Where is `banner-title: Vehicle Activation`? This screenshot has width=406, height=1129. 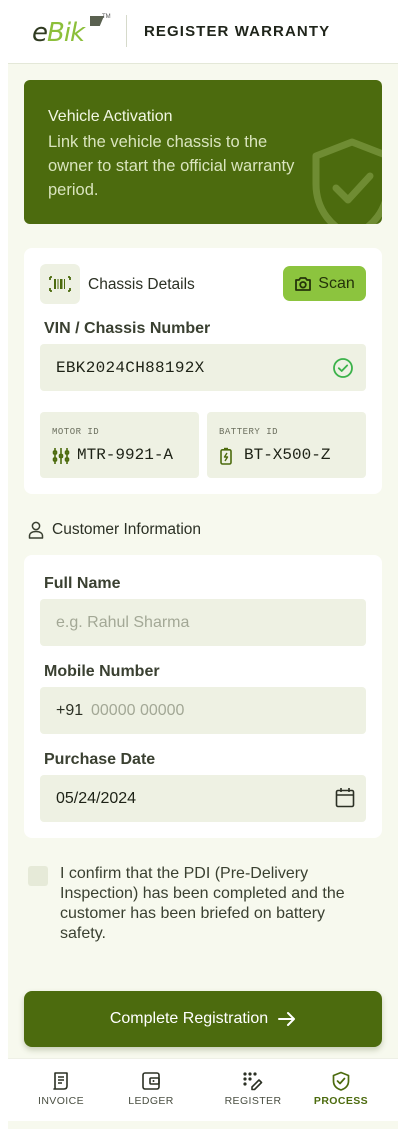 banner-title: Vehicle Activation is located at coordinates (110, 116).